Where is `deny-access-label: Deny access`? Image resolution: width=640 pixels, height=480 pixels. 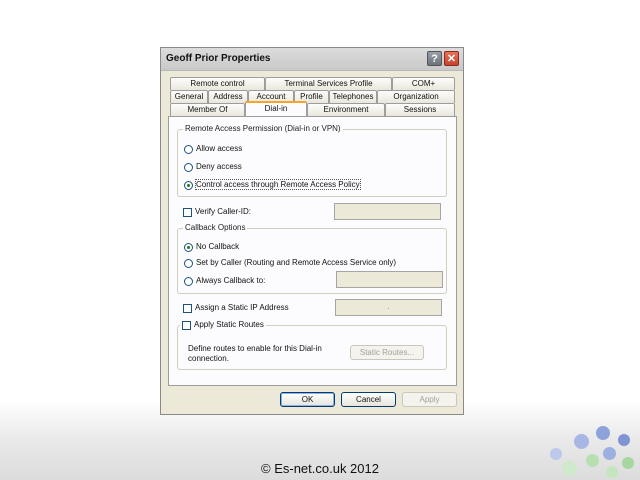 deny-access-label: Deny access is located at coordinates (219, 166).